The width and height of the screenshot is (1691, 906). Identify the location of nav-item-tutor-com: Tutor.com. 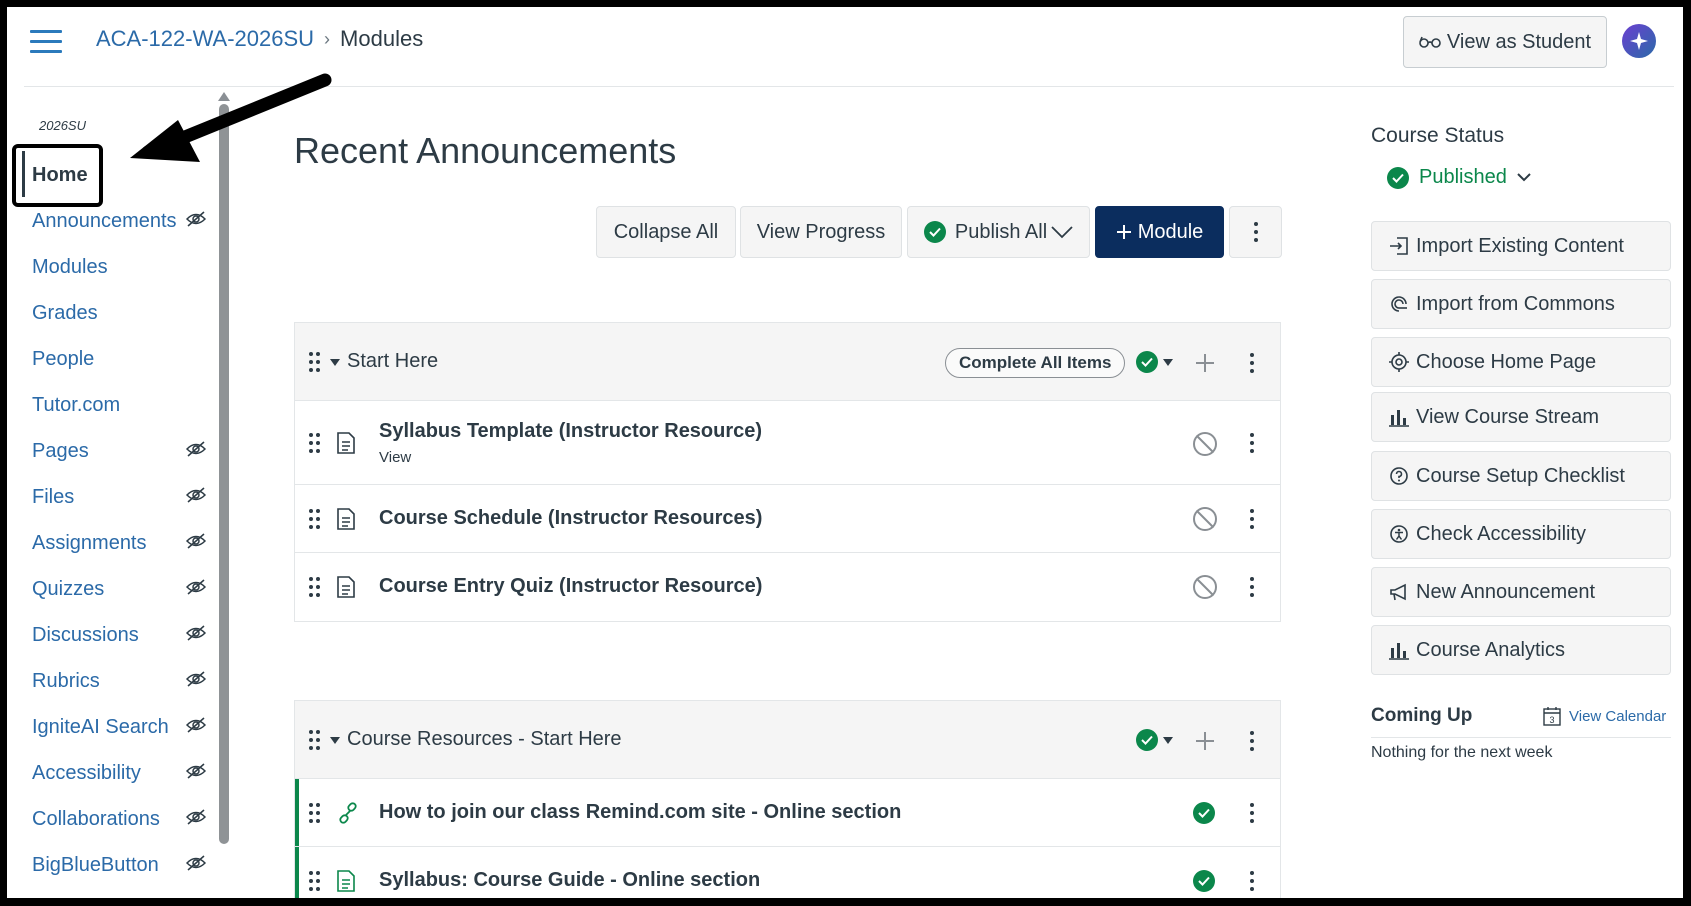
(112, 405).